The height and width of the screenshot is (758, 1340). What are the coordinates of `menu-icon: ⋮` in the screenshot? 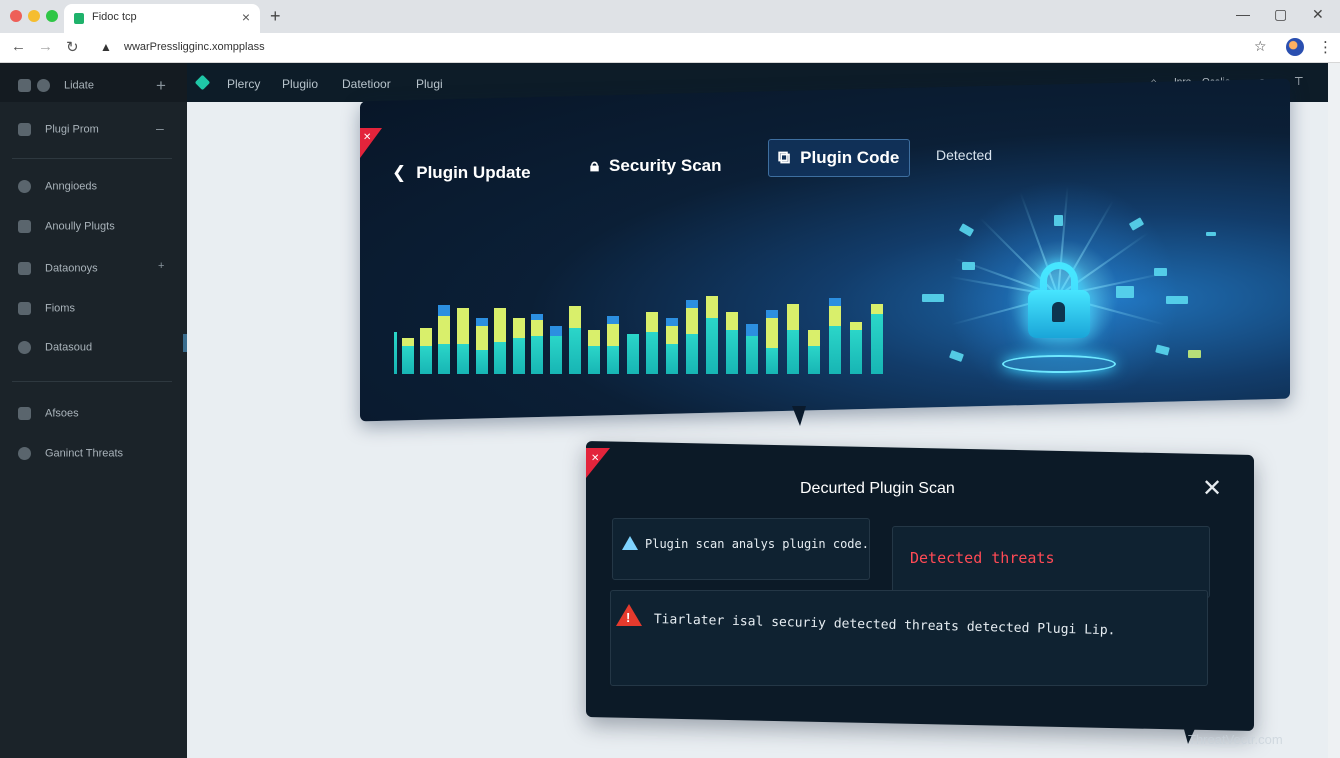 It's located at (1325, 47).